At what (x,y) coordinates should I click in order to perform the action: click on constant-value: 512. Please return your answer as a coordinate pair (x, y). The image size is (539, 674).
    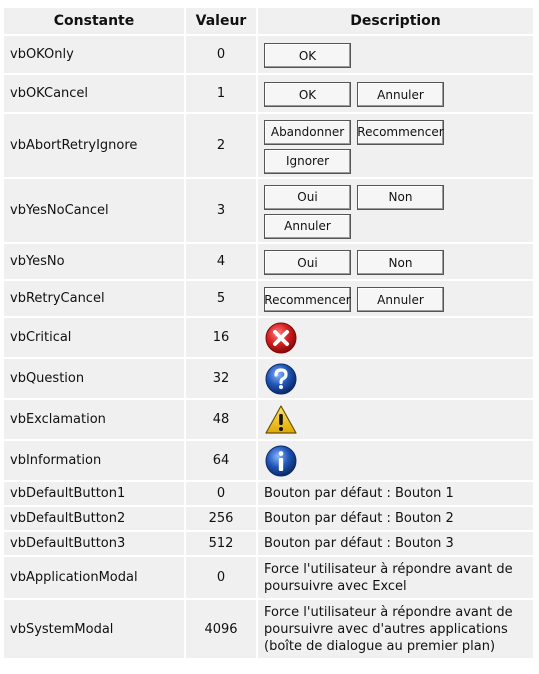
    Looking at the image, I should click on (221, 543).